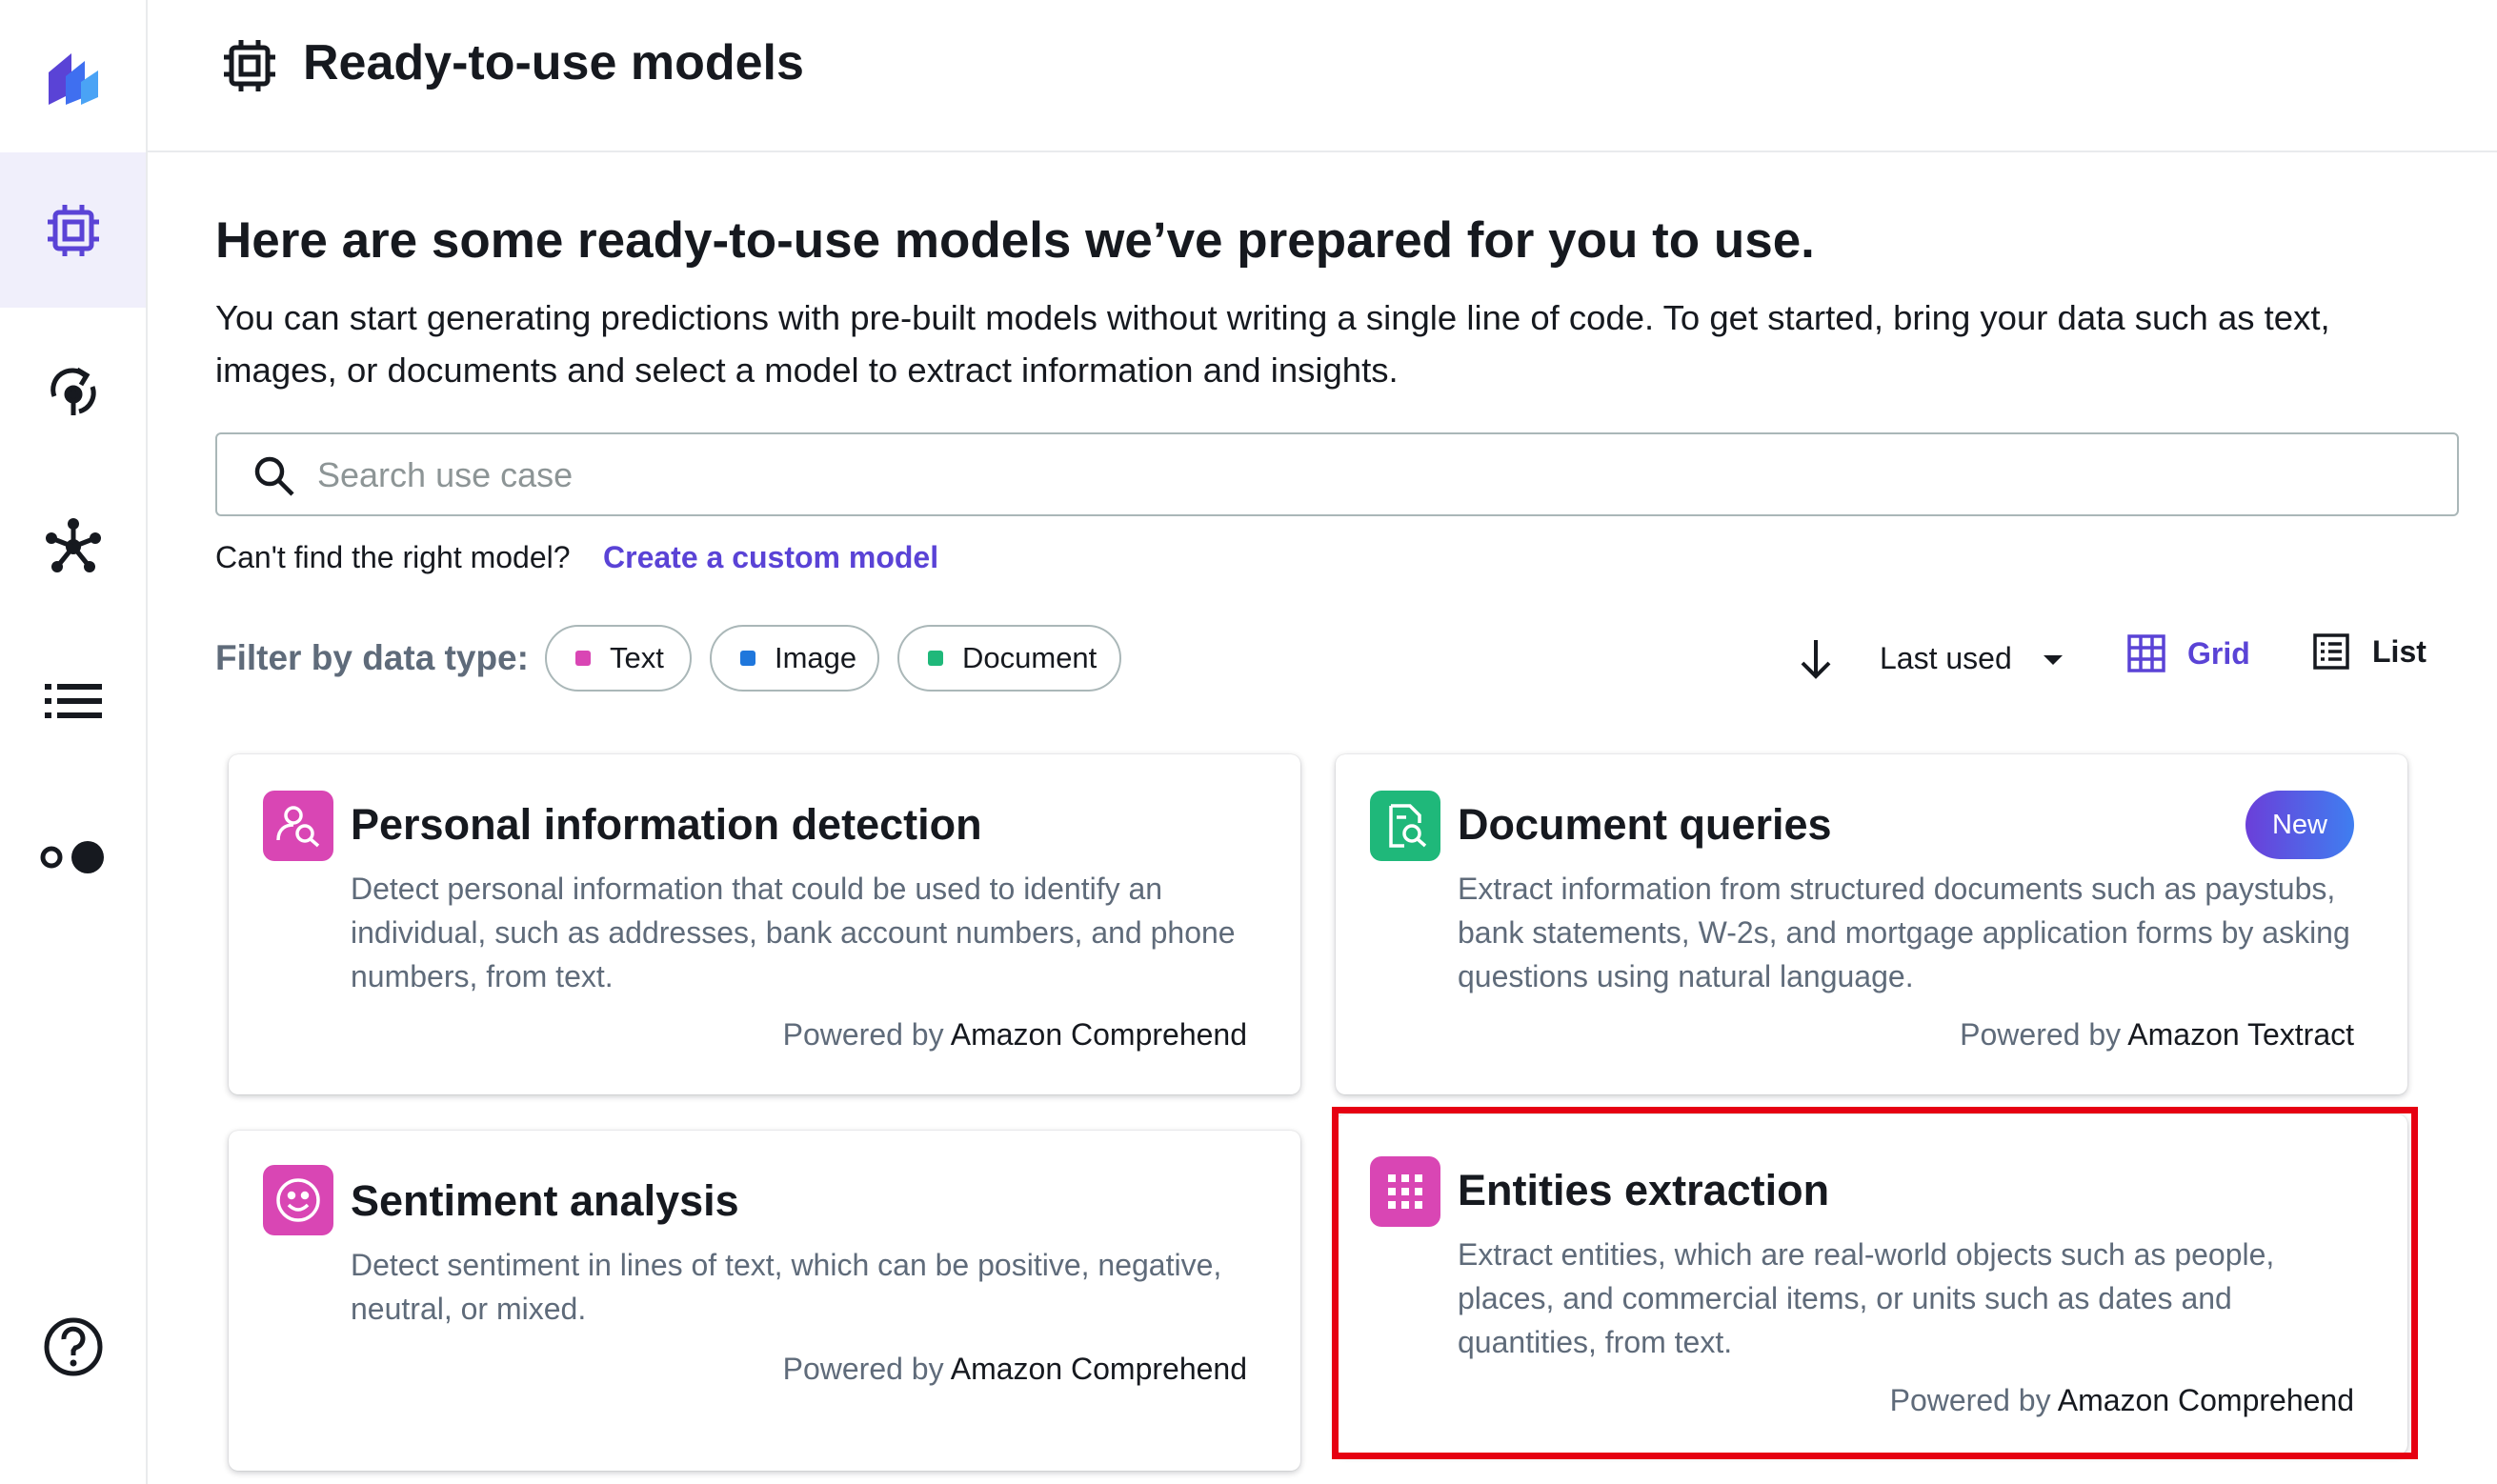  I want to click on grid-icon, so click(2146, 653).